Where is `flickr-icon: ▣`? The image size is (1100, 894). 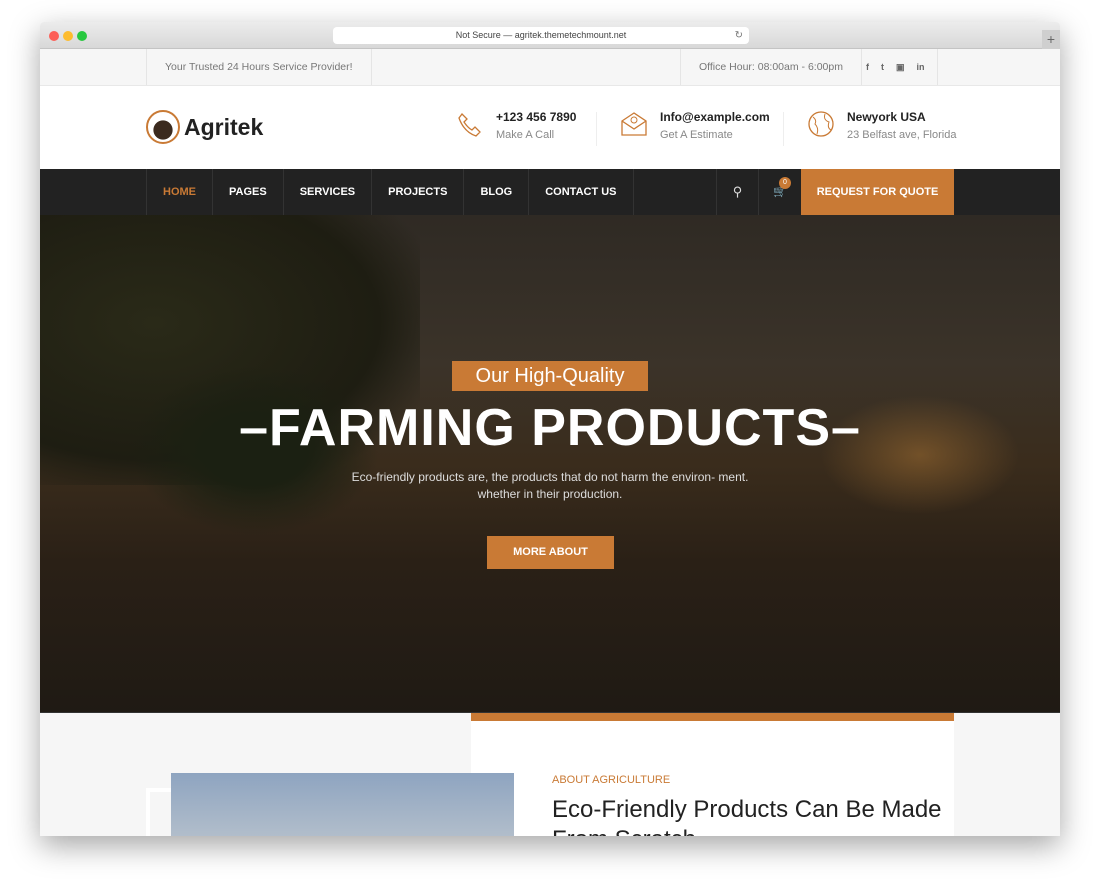 flickr-icon: ▣ is located at coordinates (900, 67).